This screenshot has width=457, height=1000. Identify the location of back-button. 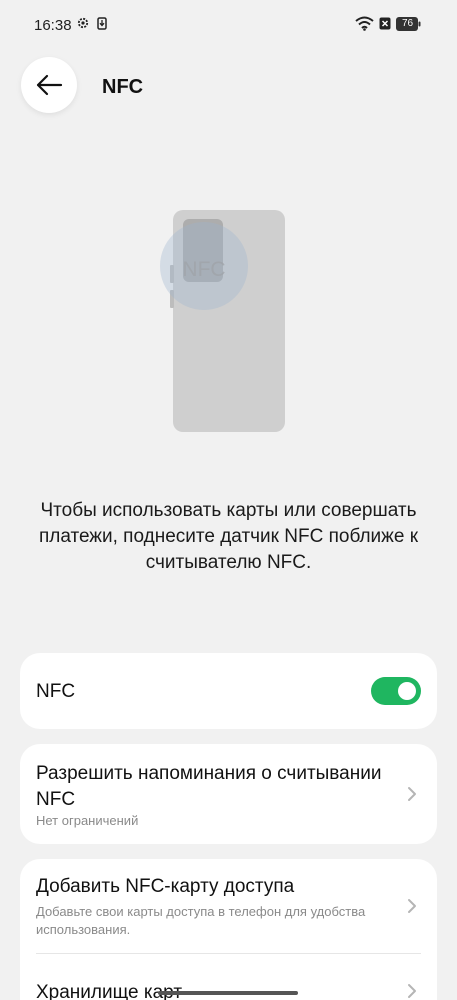
(49, 85).